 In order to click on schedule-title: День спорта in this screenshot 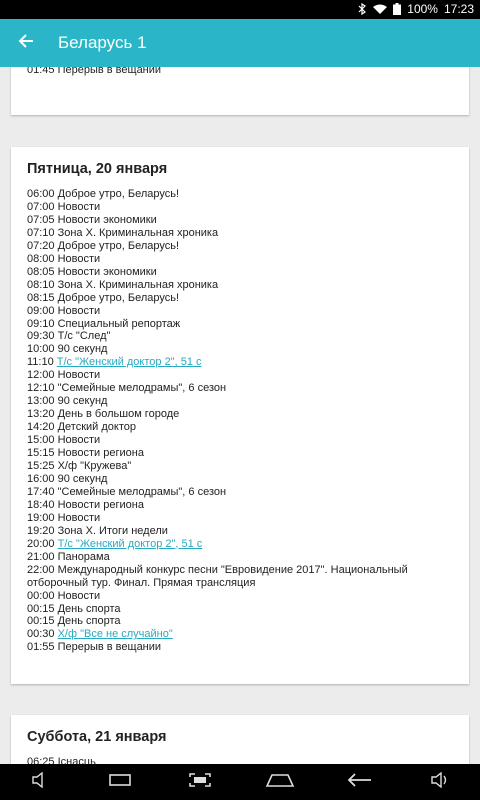, I will do `click(89, 621)`.